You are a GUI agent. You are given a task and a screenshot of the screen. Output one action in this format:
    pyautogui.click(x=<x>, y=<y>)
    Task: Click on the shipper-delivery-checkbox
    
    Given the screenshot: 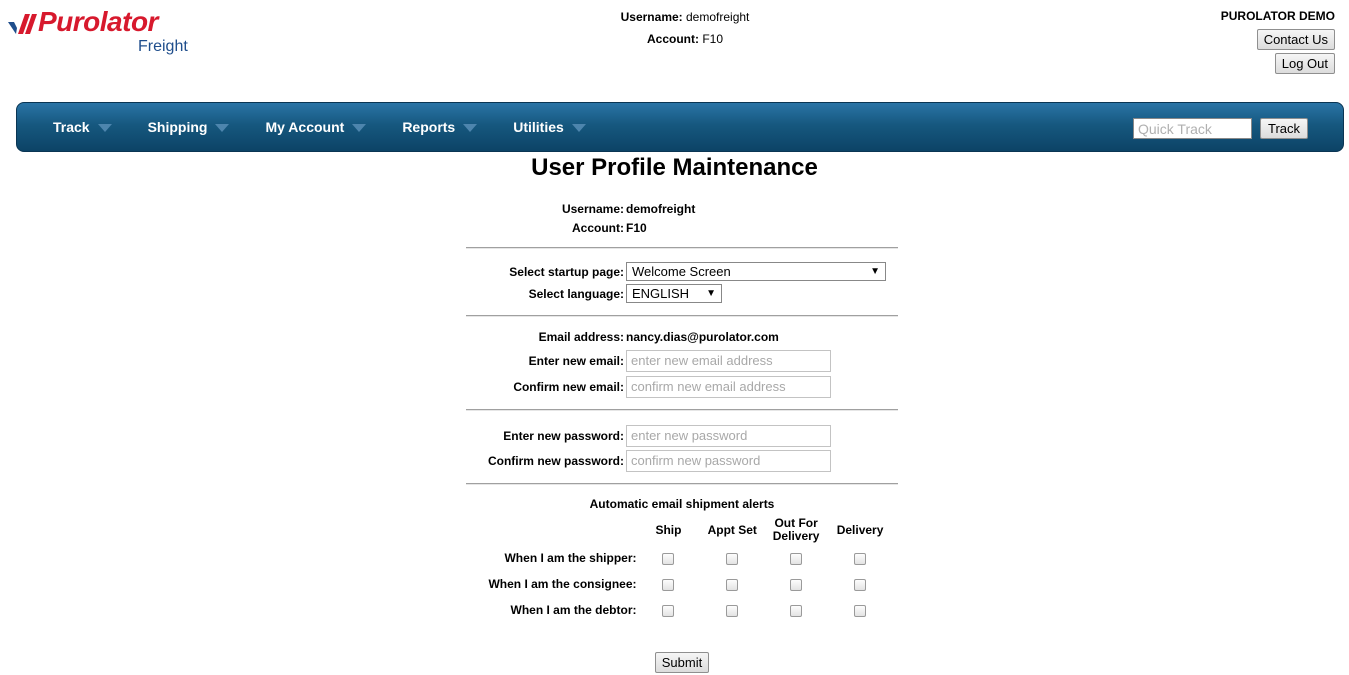 What is the action you would take?
    pyautogui.click(x=860, y=558)
    